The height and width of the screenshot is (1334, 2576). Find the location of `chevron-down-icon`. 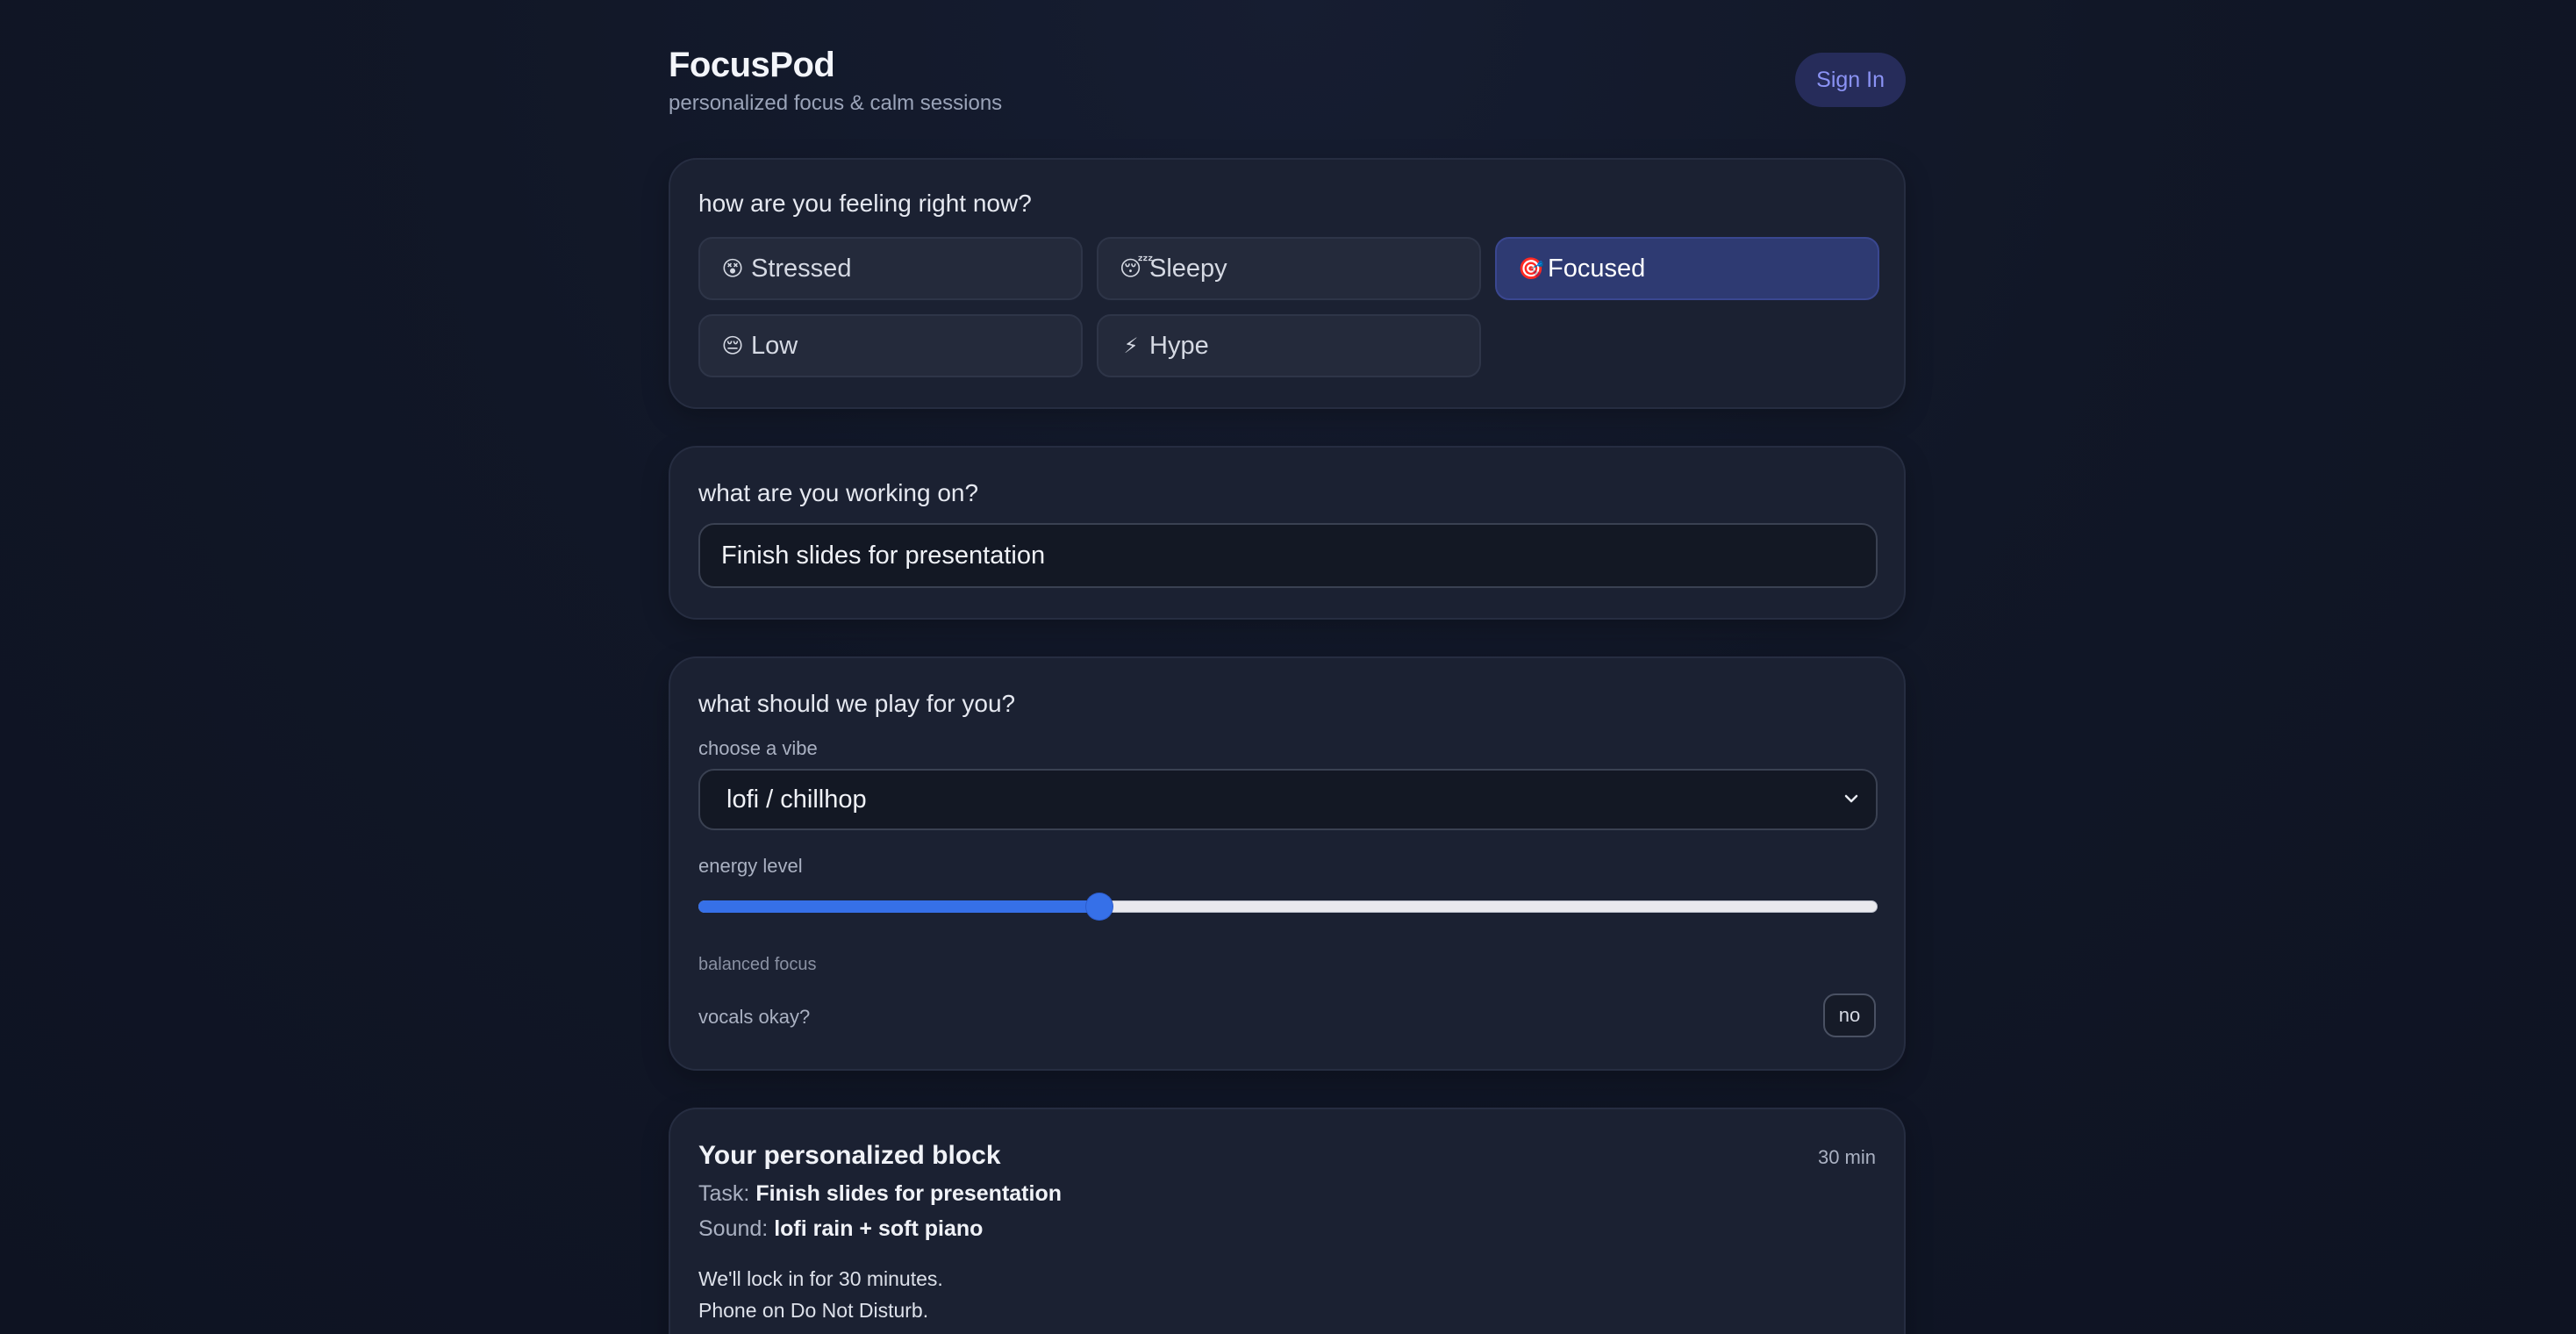

chevron-down-icon is located at coordinates (1851, 811).